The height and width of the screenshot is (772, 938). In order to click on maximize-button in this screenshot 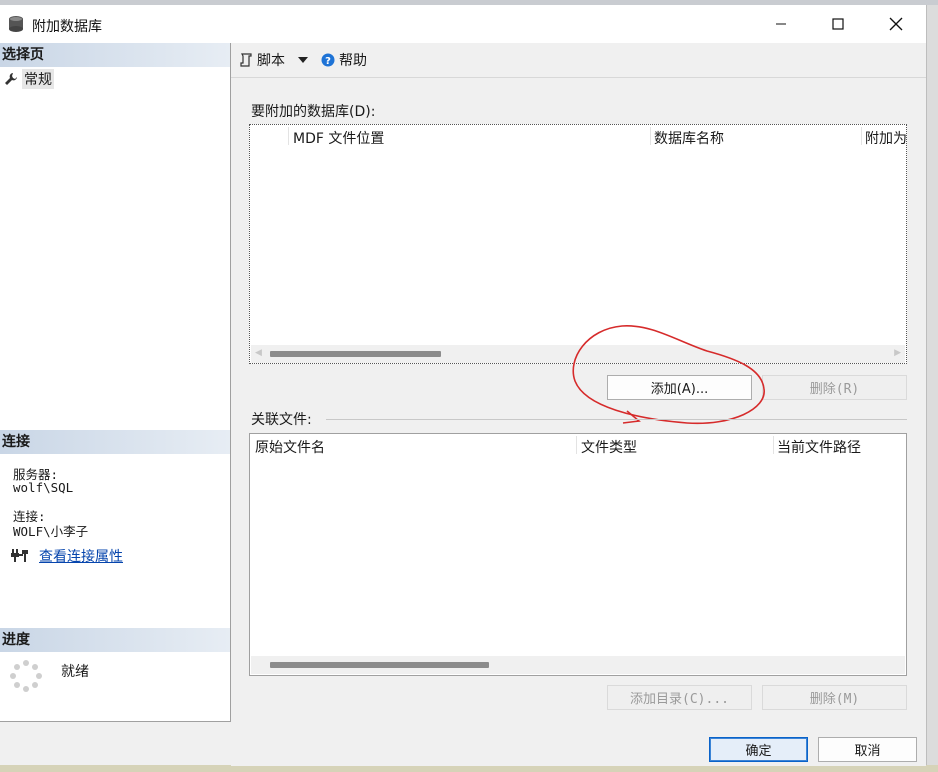, I will do `click(838, 24)`.